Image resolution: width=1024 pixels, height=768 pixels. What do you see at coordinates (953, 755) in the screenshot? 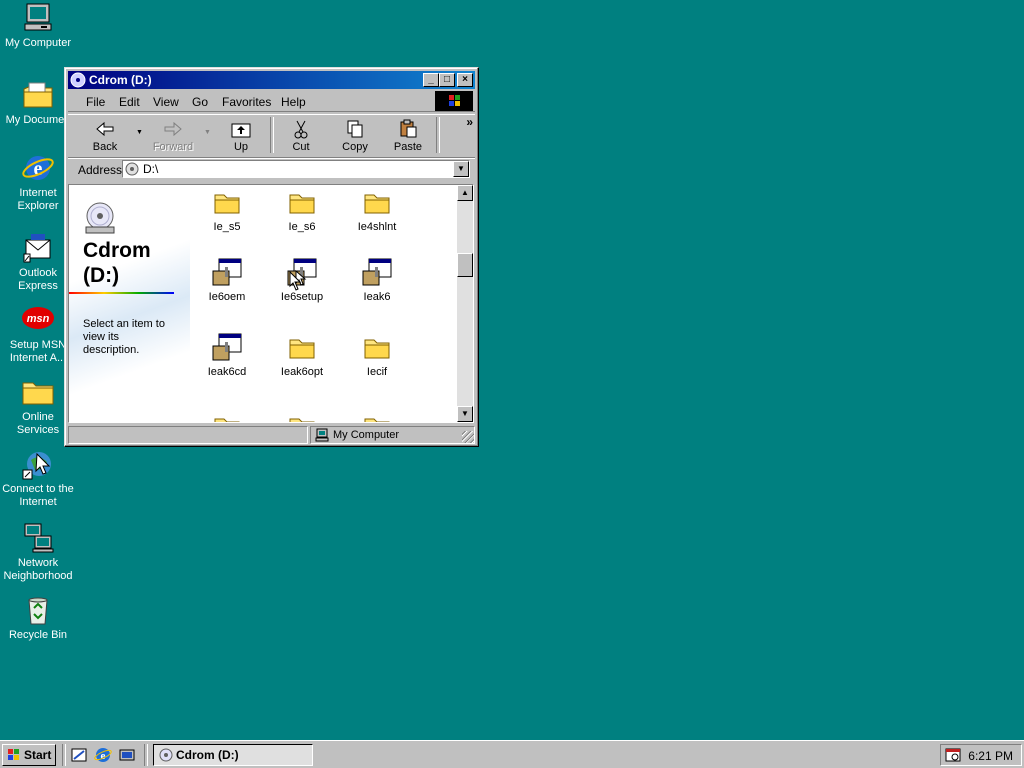
I see `scheduler-icon` at bounding box center [953, 755].